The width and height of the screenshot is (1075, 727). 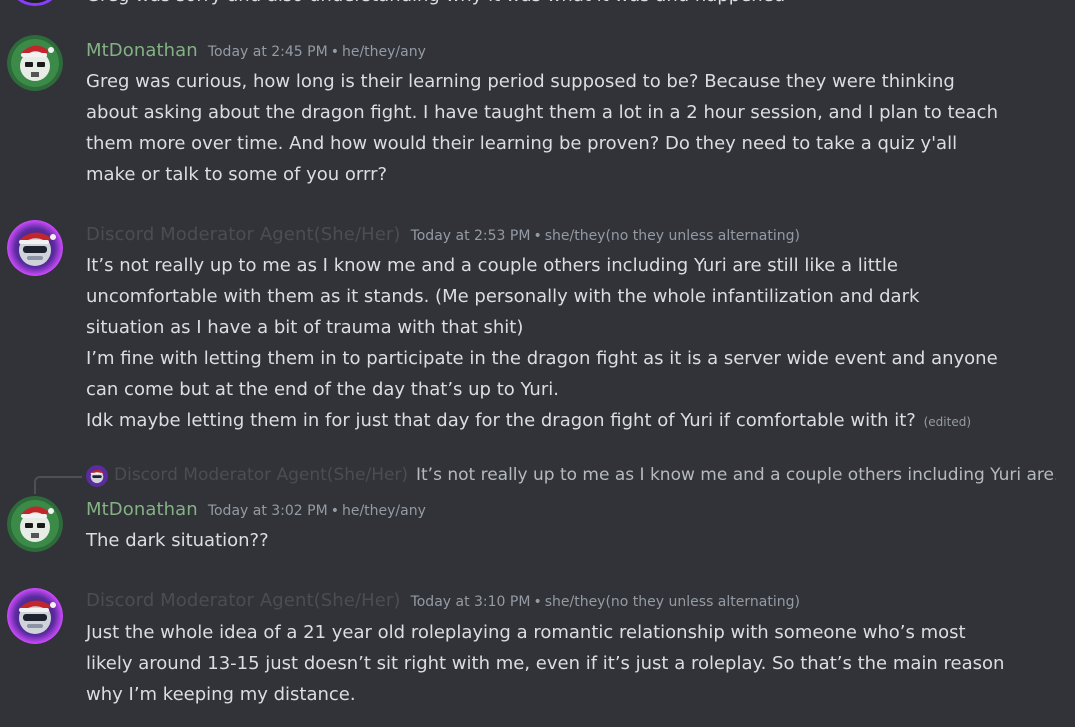 What do you see at coordinates (237, 174) in the screenshot?
I see `message-line: make or talk to some of you orrr?` at bounding box center [237, 174].